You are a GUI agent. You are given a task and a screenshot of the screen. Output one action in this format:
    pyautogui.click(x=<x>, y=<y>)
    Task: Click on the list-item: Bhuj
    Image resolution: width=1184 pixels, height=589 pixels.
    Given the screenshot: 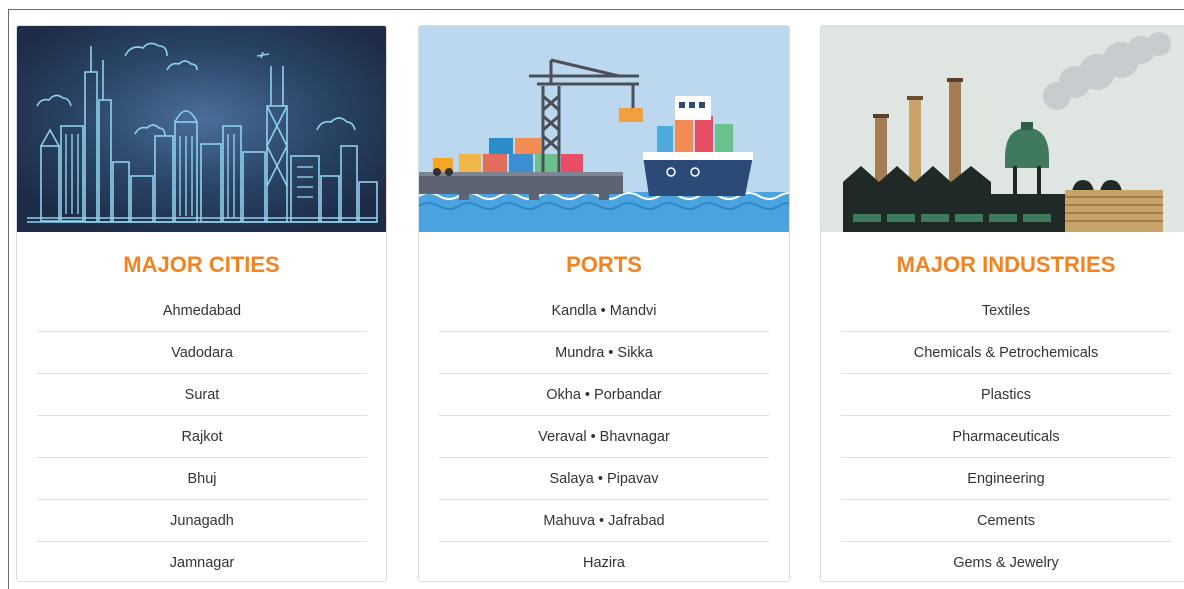 What is the action you would take?
    pyautogui.click(x=202, y=479)
    